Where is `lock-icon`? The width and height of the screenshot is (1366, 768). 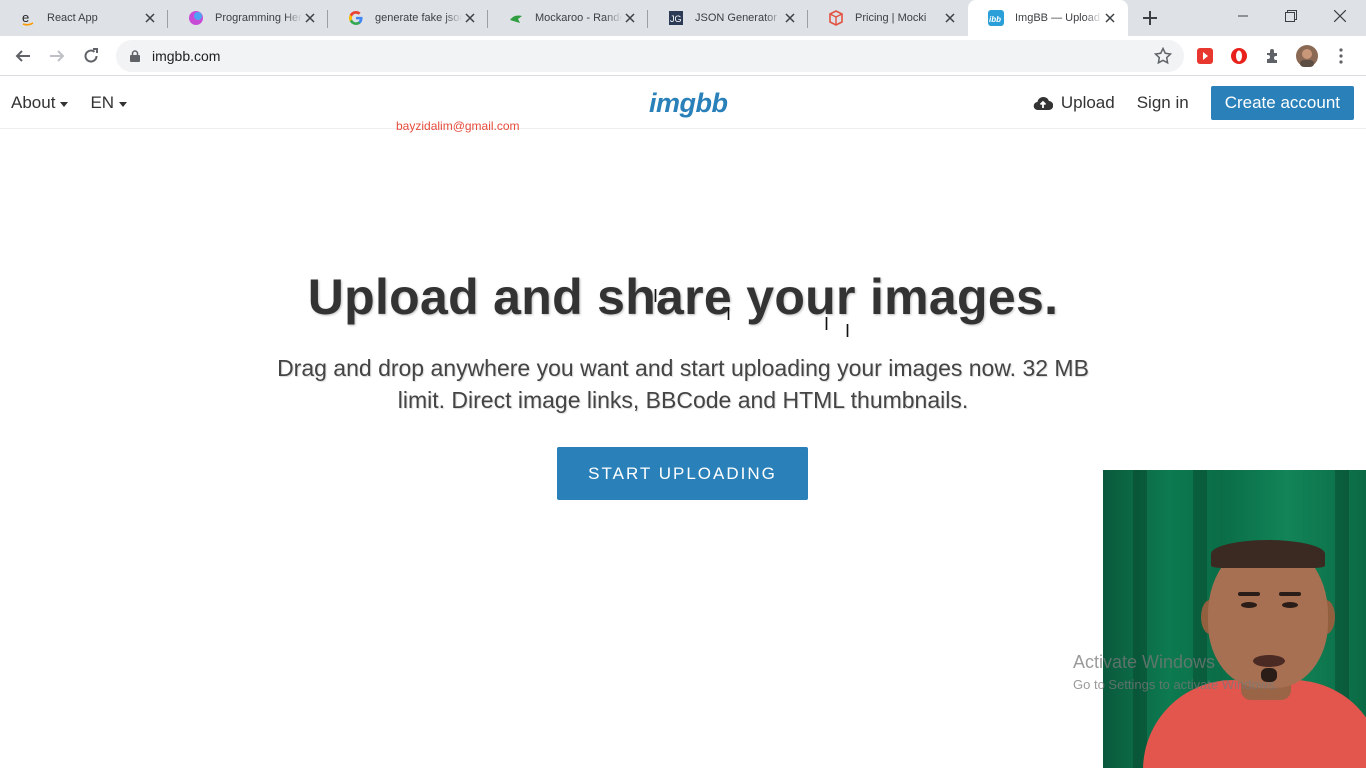
lock-icon is located at coordinates (135, 56).